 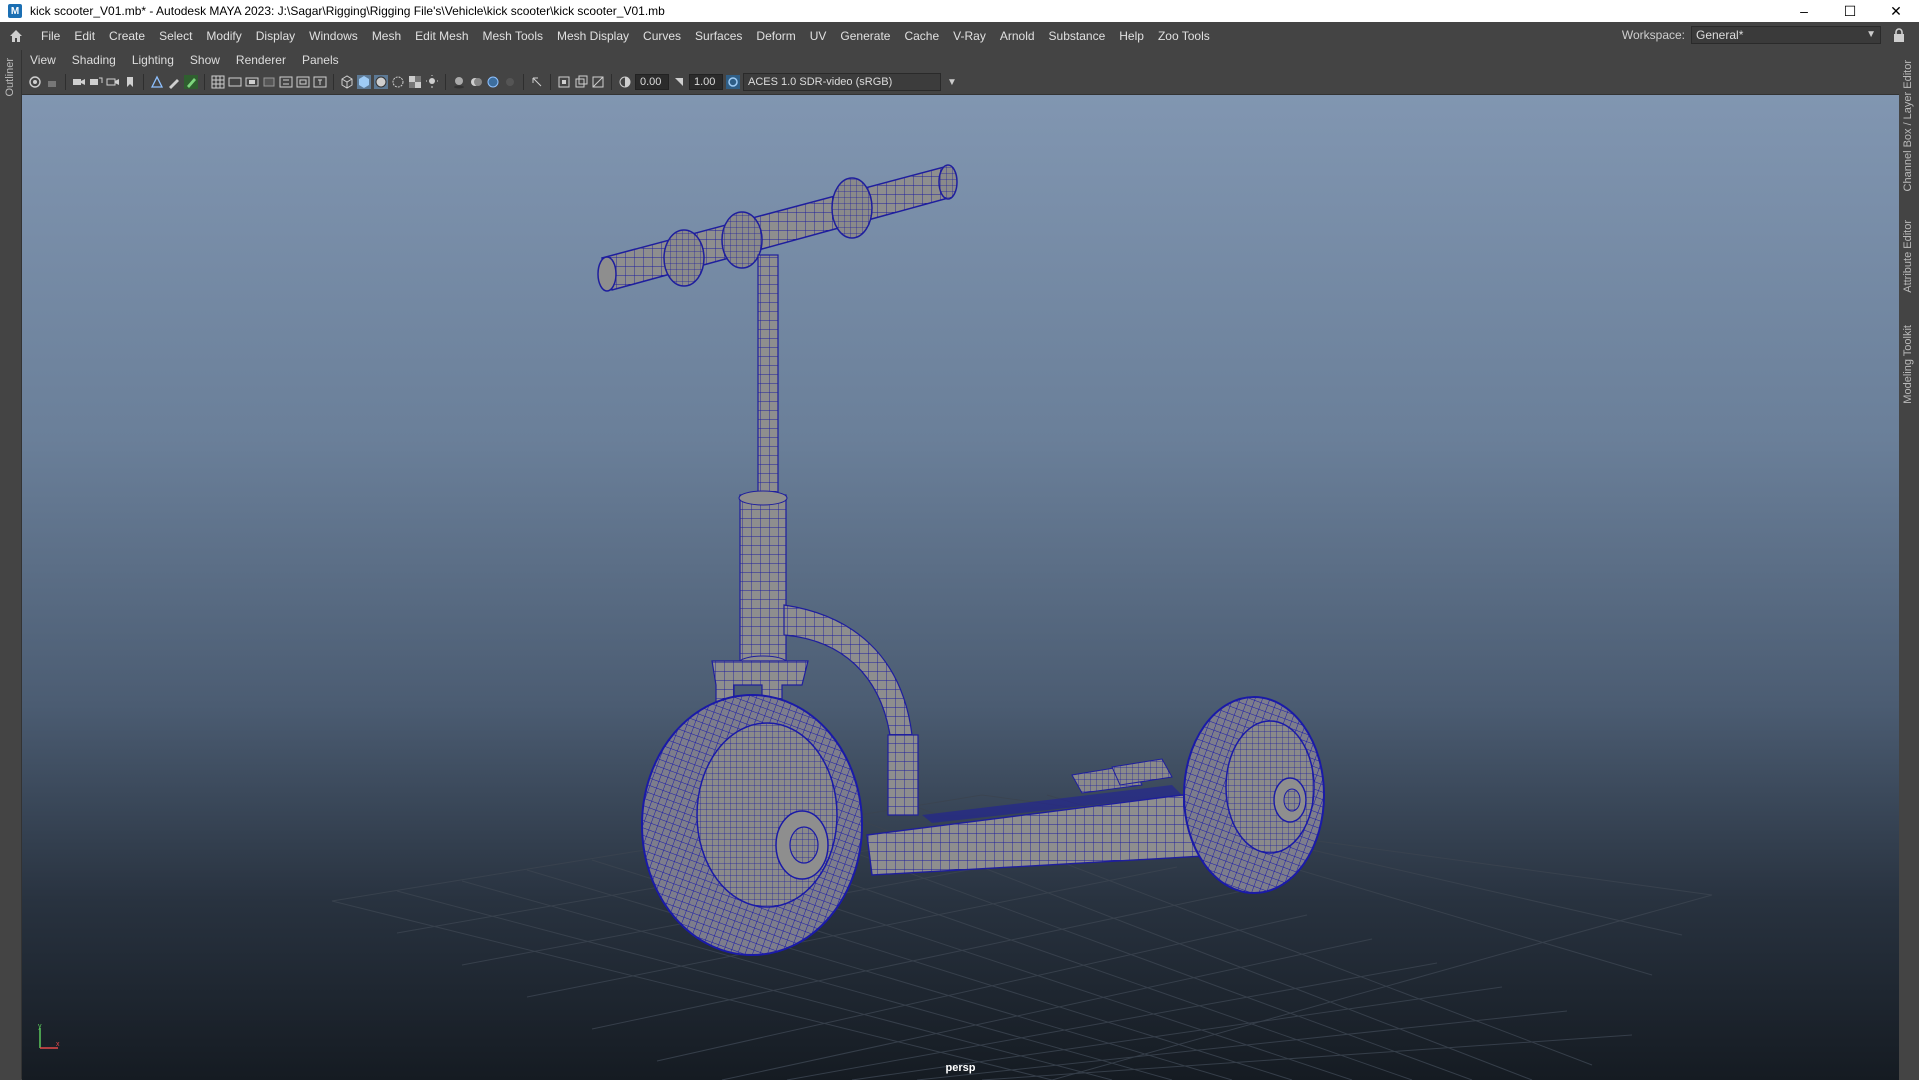 I want to click on menu-arnold: Arnold, so click(x=1017, y=36).